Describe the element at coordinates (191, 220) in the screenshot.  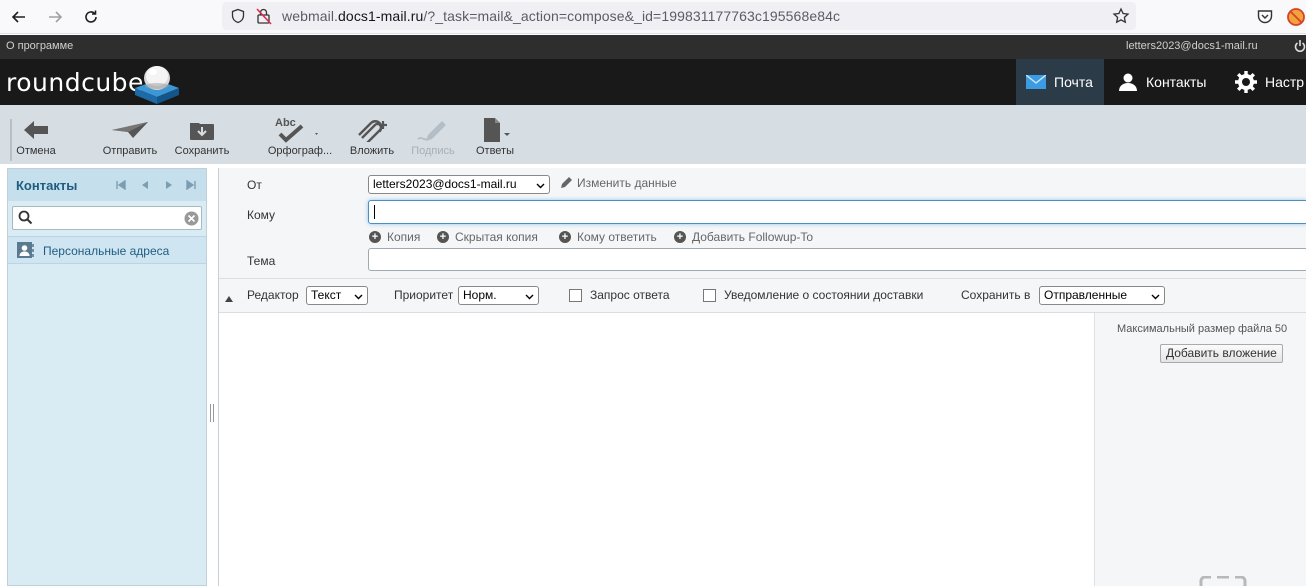
I see `clear-search-icon` at that location.